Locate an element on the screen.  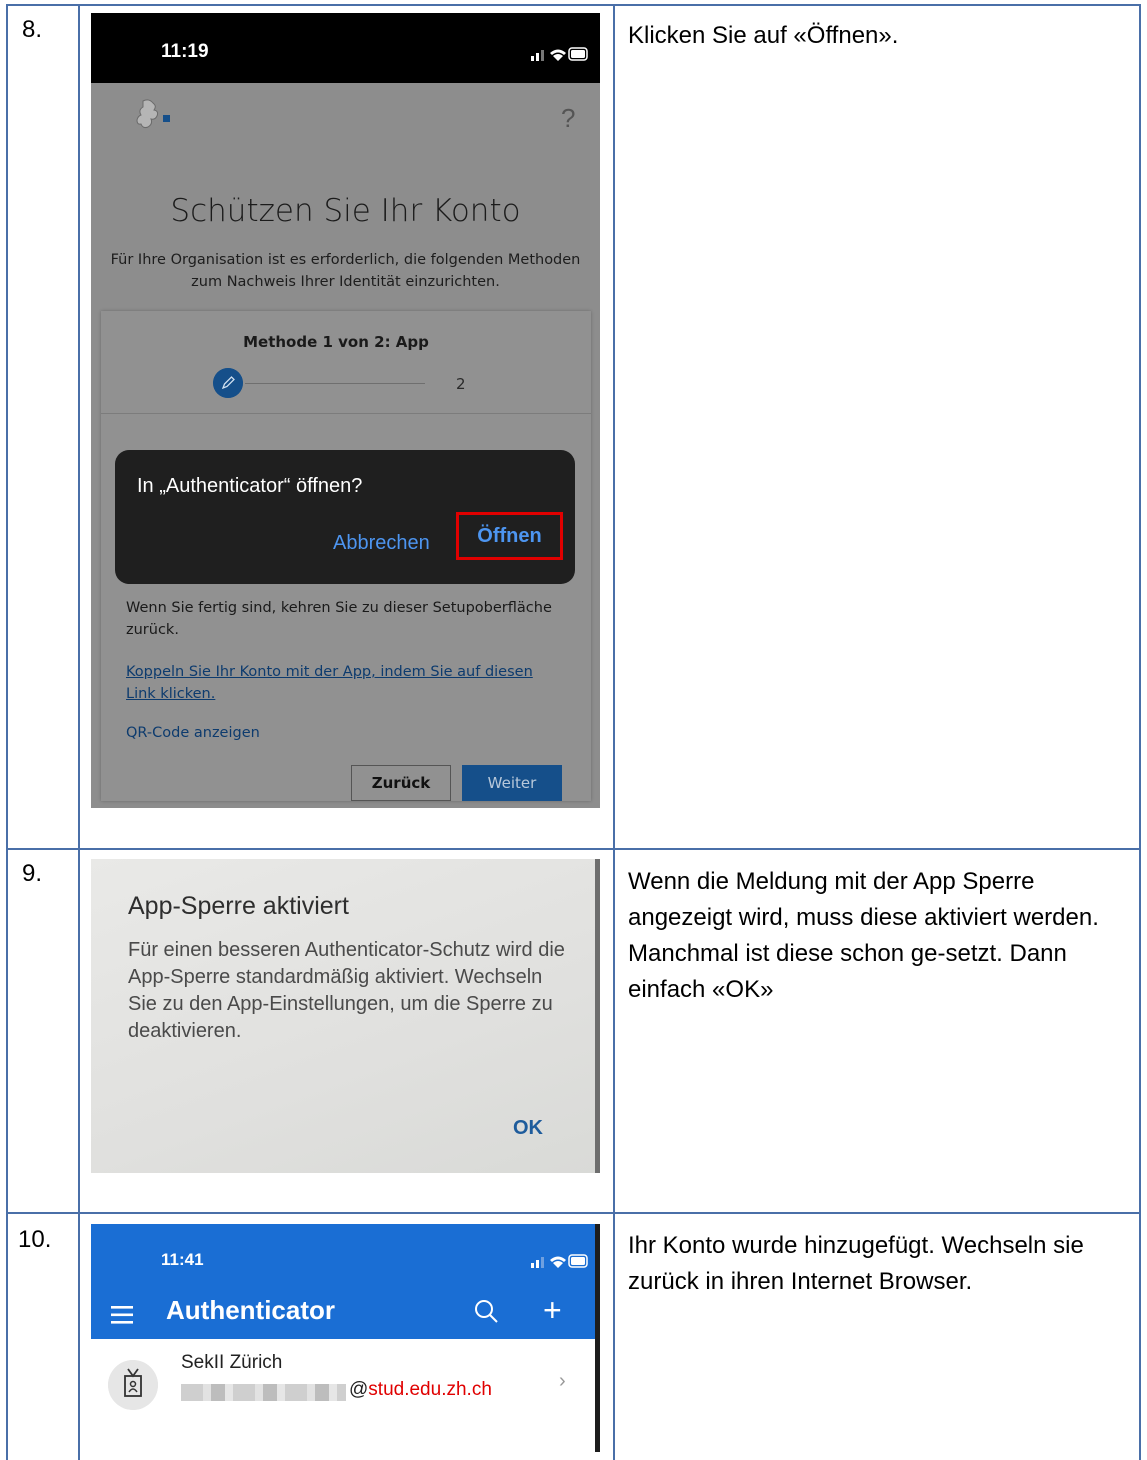
page-title: Schützen Sie Ihr Konto is located at coordinates (345, 211).